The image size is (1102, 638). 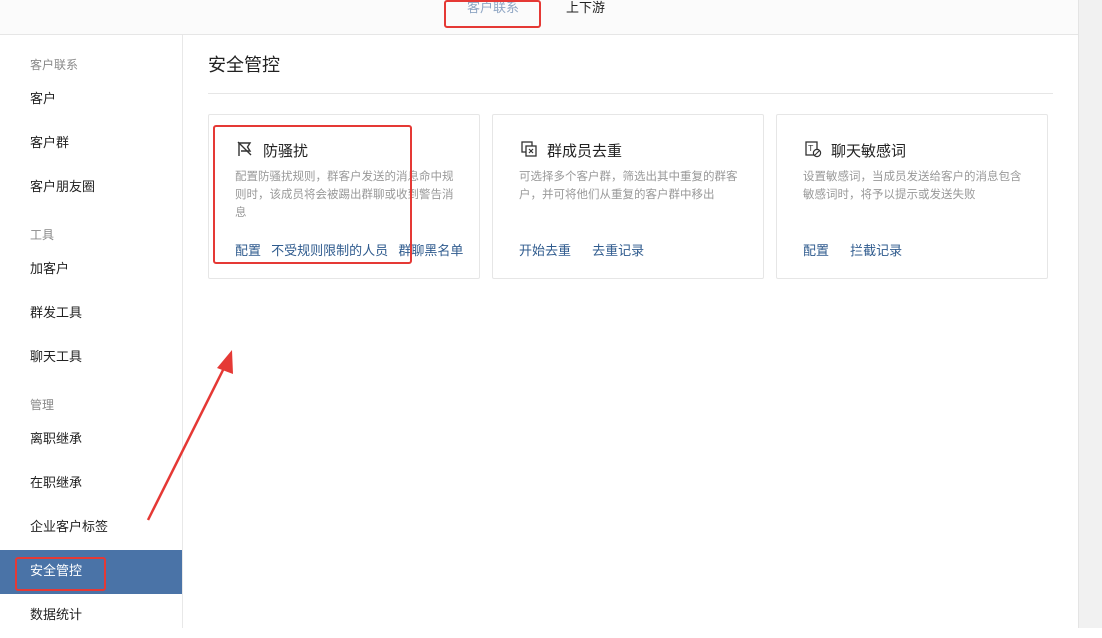 What do you see at coordinates (1090, 314) in the screenshot?
I see `page-scrollbar` at bounding box center [1090, 314].